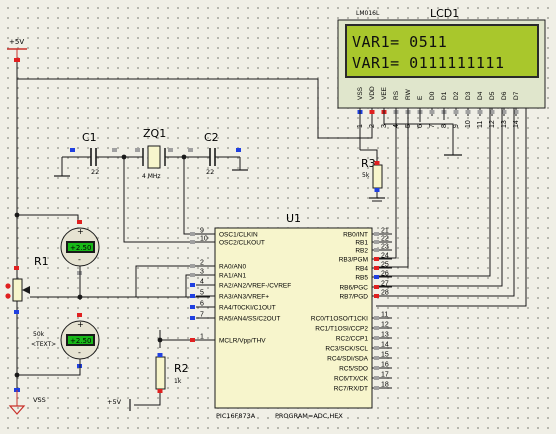  Describe the element at coordinates (492, 95) in the screenshot. I see `lcd-pin-name: D5` at that location.